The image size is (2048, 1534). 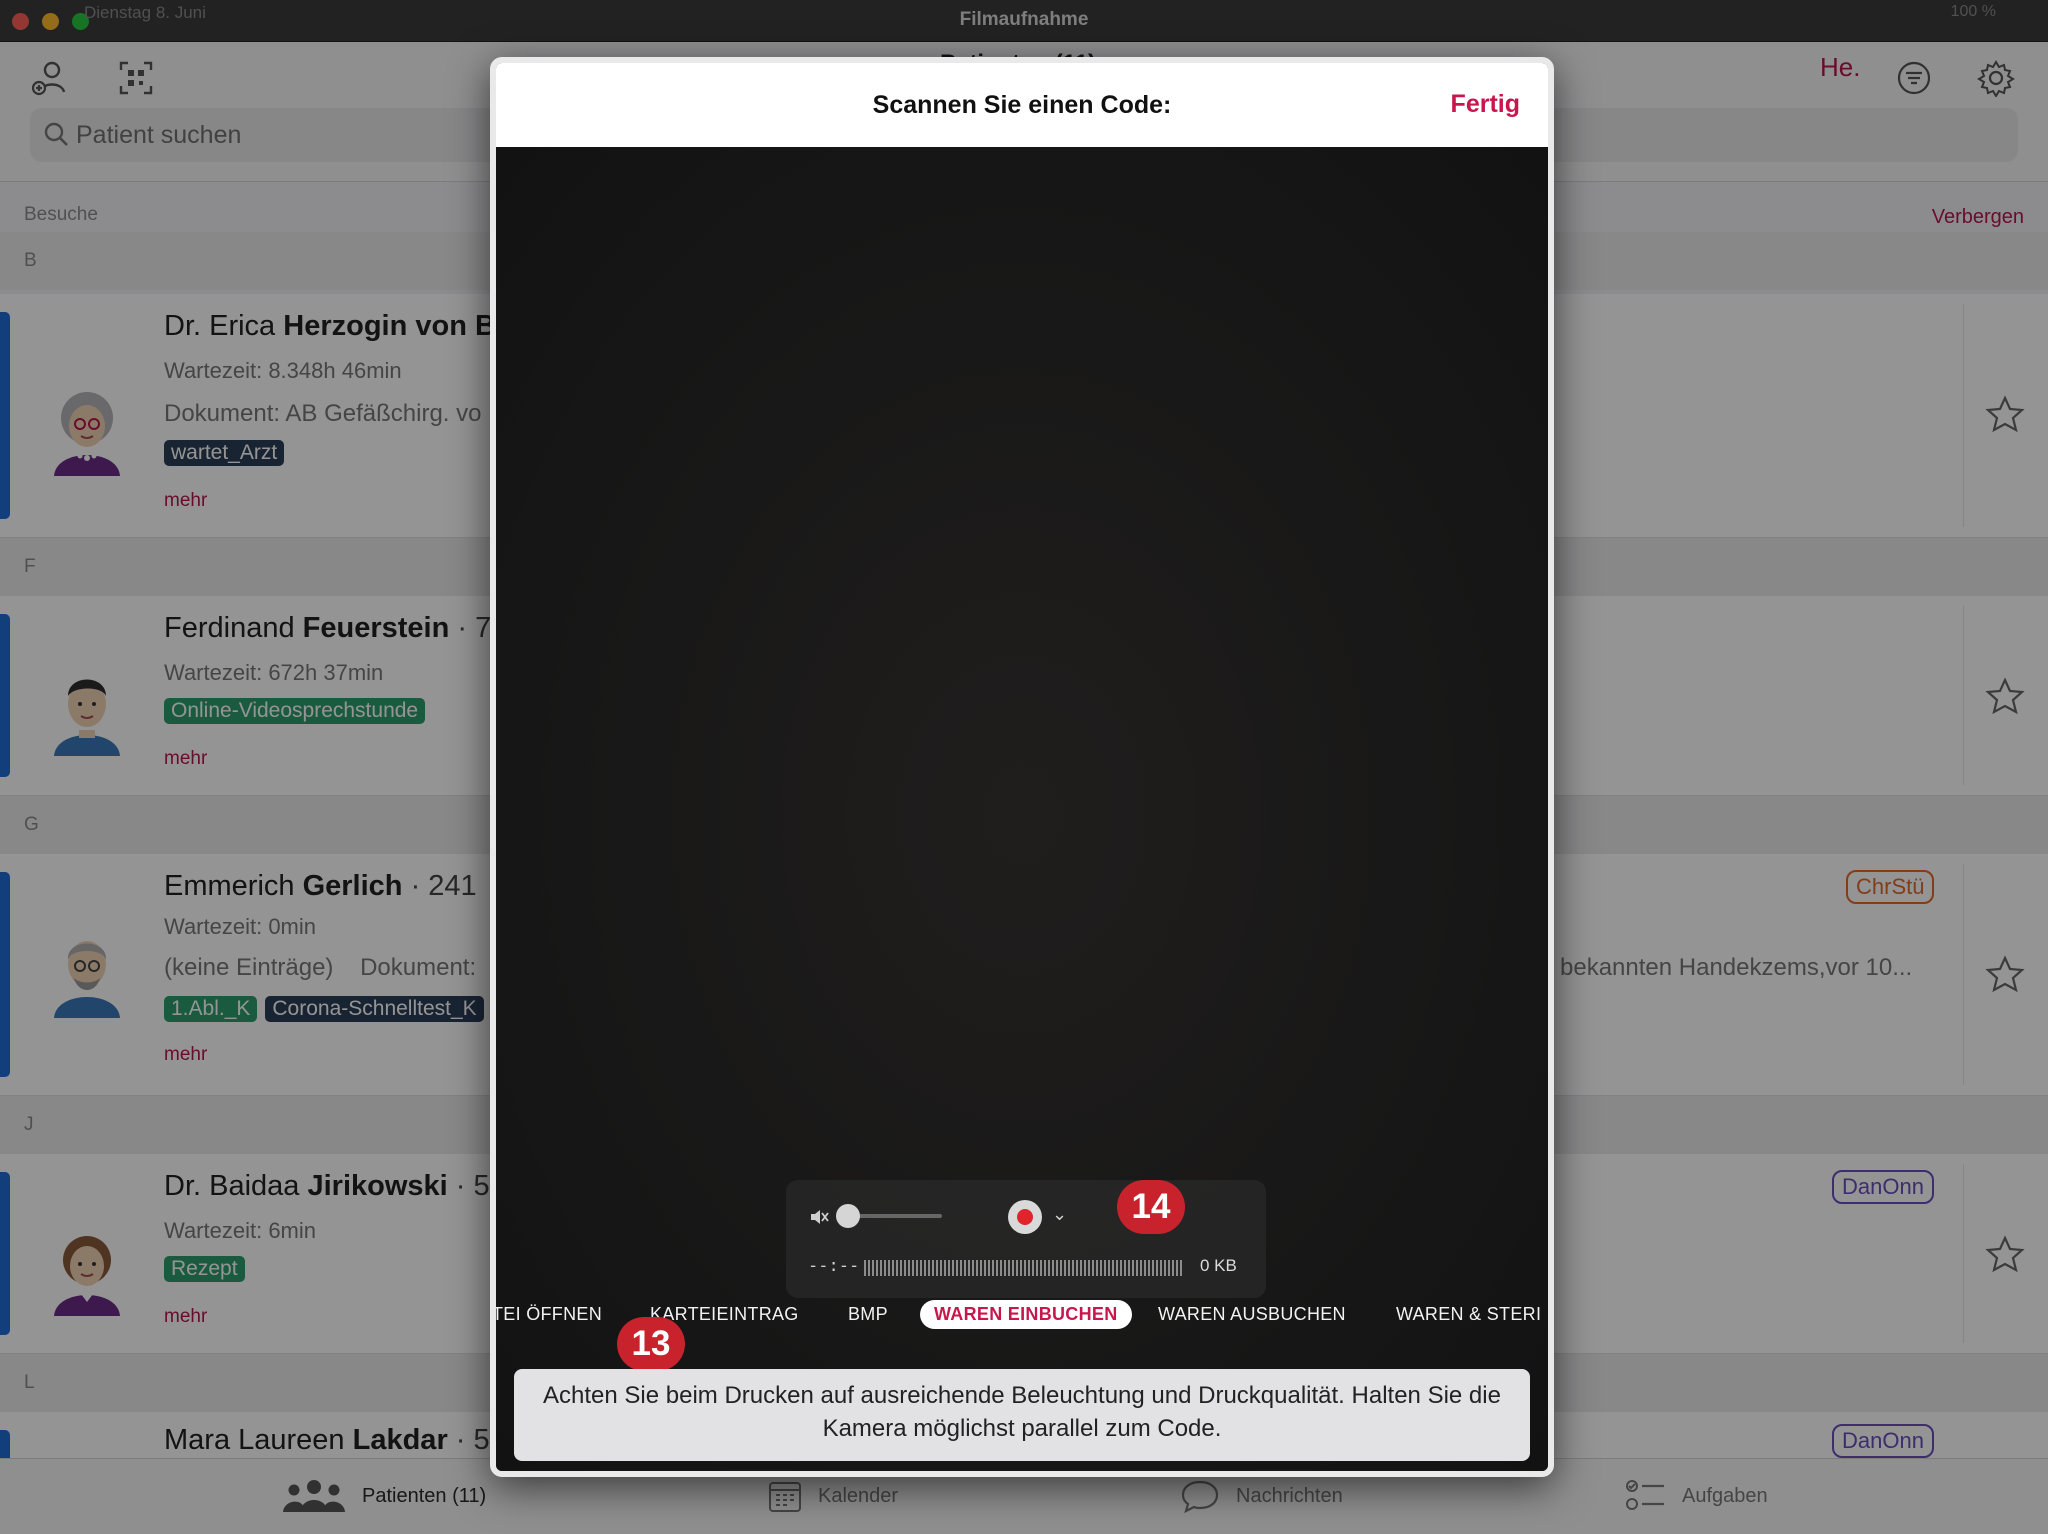 I want to click on action-waren-steril: WAREN & STERI, so click(x=1468, y=1314).